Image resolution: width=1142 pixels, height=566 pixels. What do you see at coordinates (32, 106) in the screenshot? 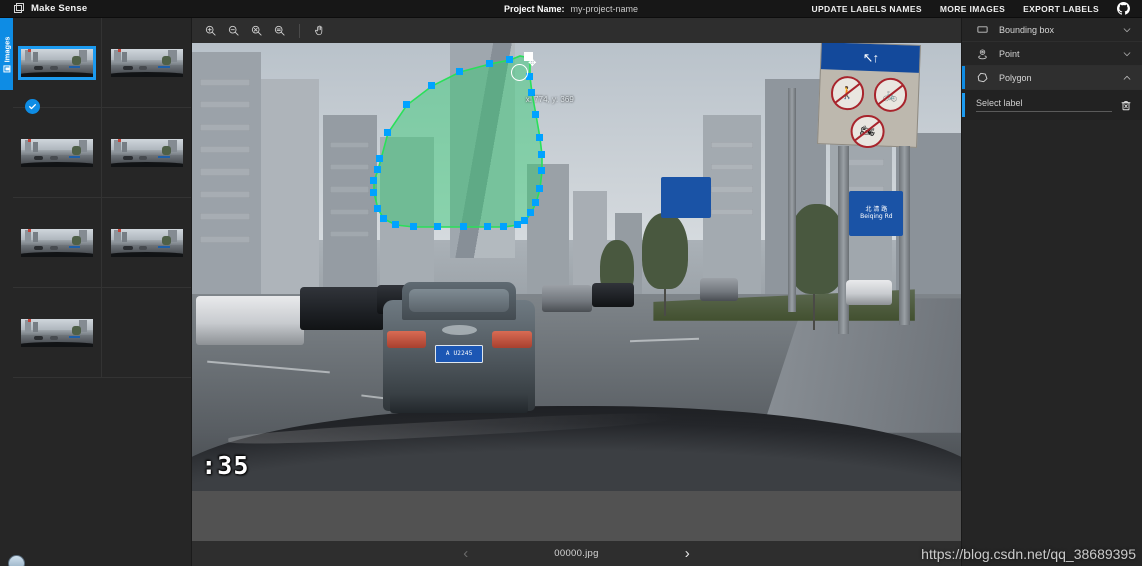
I see `thumbnail-selected-check-icon` at bounding box center [32, 106].